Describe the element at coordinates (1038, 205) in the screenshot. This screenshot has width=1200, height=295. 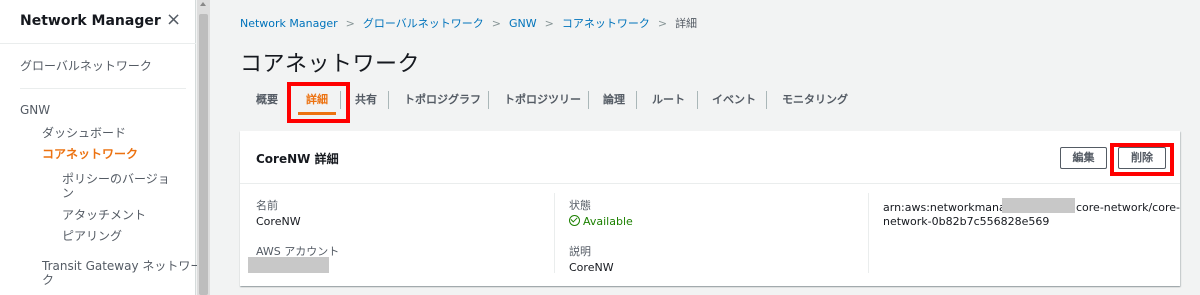
I see `redacted-arn-account` at that location.